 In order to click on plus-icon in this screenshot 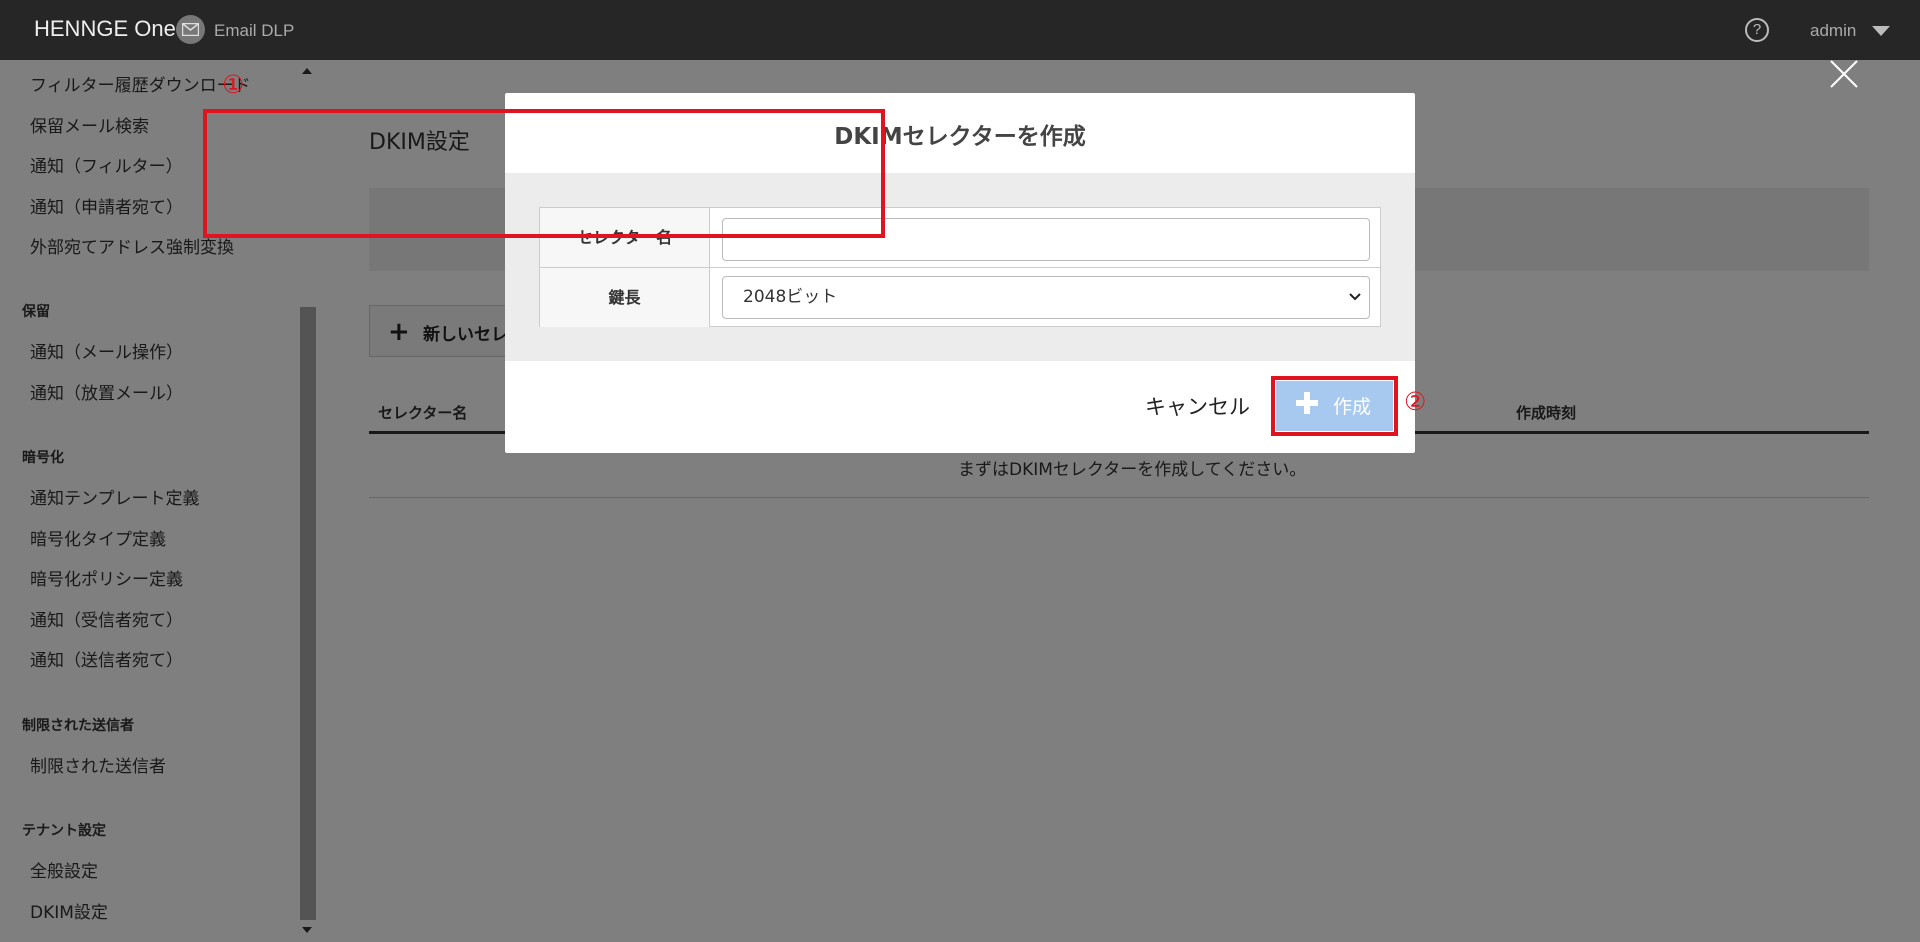, I will do `click(1307, 403)`.